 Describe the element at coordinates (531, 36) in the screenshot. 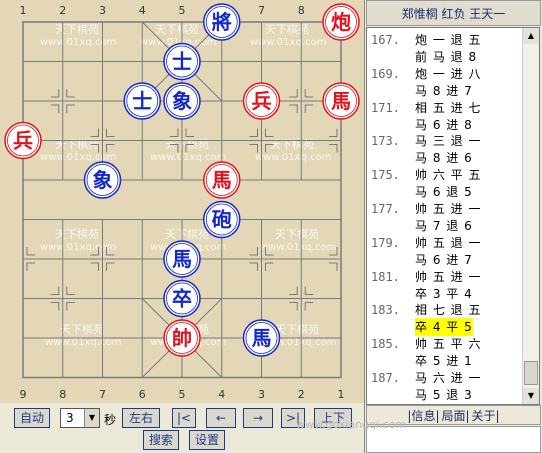

I see `scroll-up-icon: ▲` at that location.